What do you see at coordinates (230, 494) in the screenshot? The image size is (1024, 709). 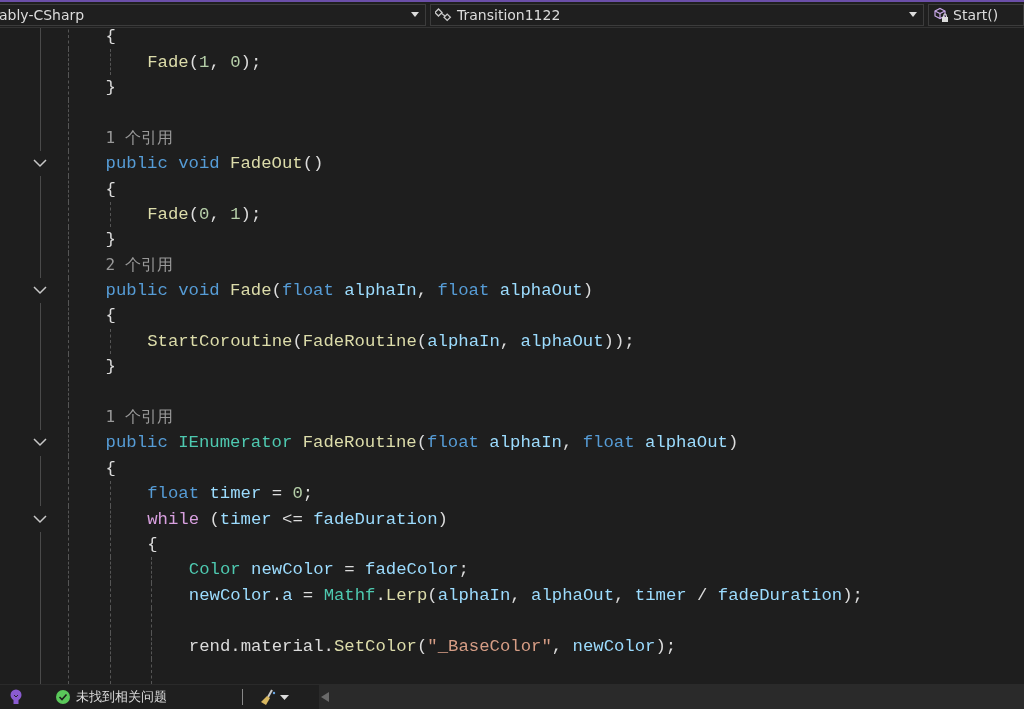 I see `code-line: float timer = 0;` at bounding box center [230, 494].